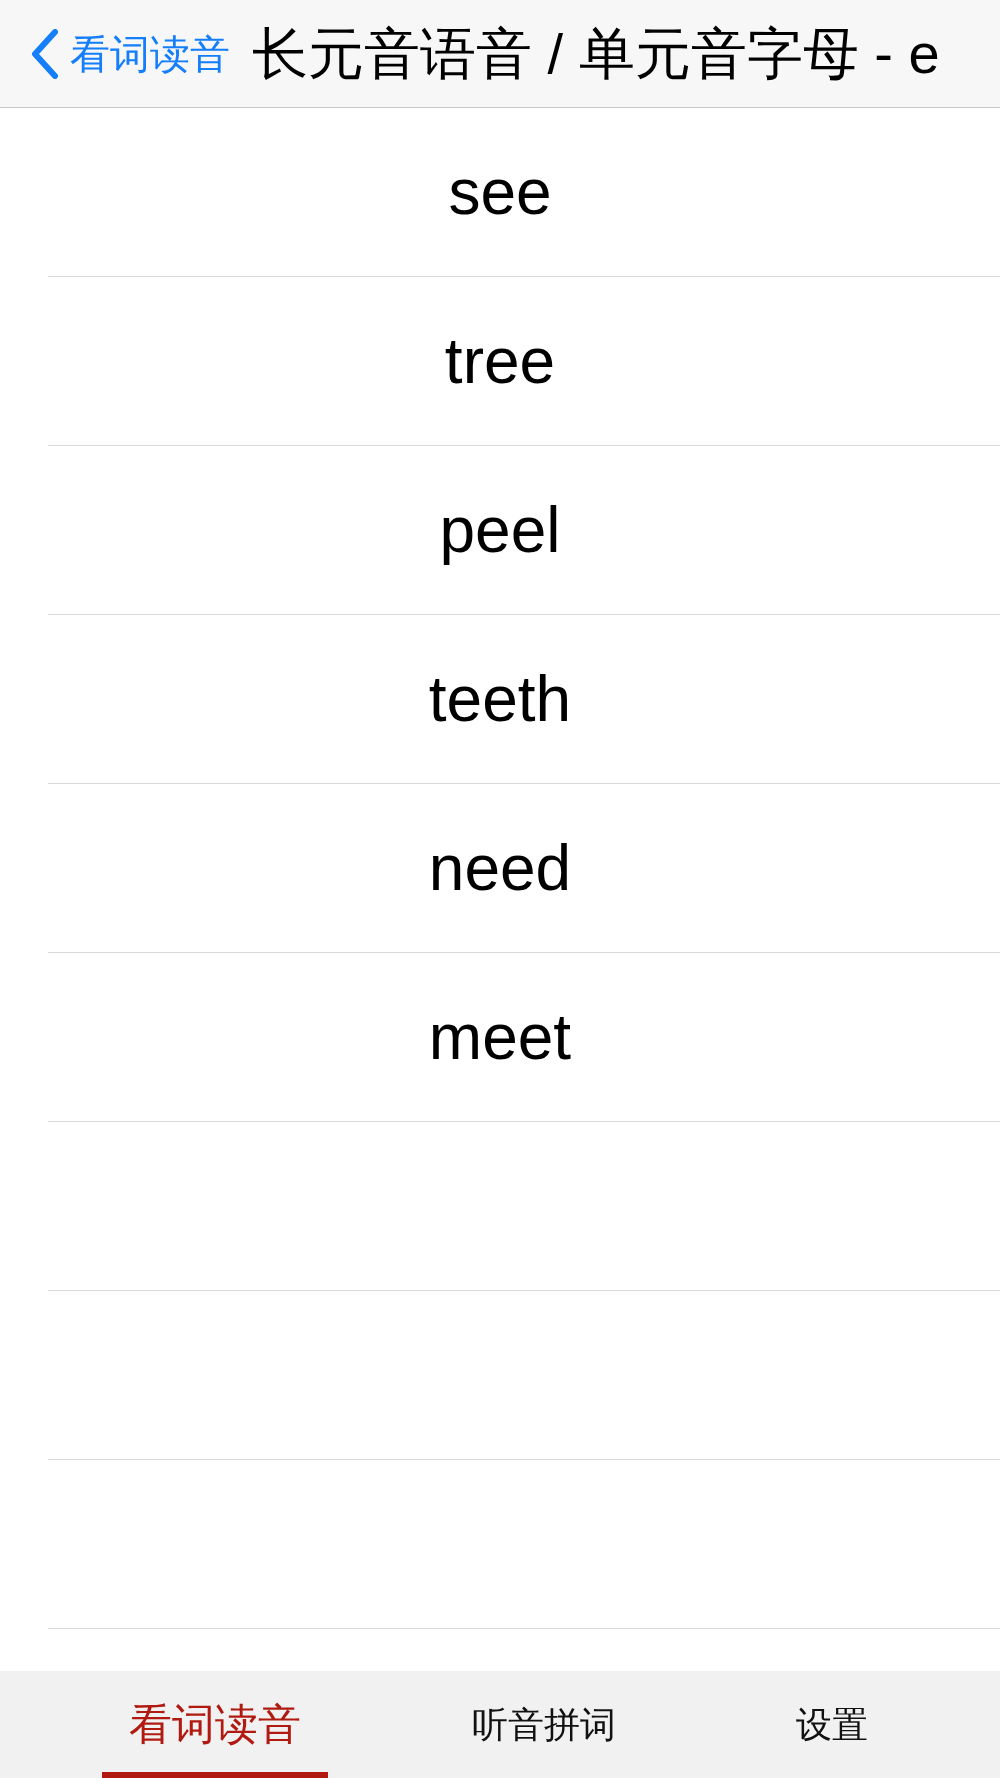 The height and width of the screenshot is (1778, 1000). What do you see at coordinates (544, 1724) in the screenshot?
I see `tab-button: 听音拼词` at bounding box center [544, 1724].